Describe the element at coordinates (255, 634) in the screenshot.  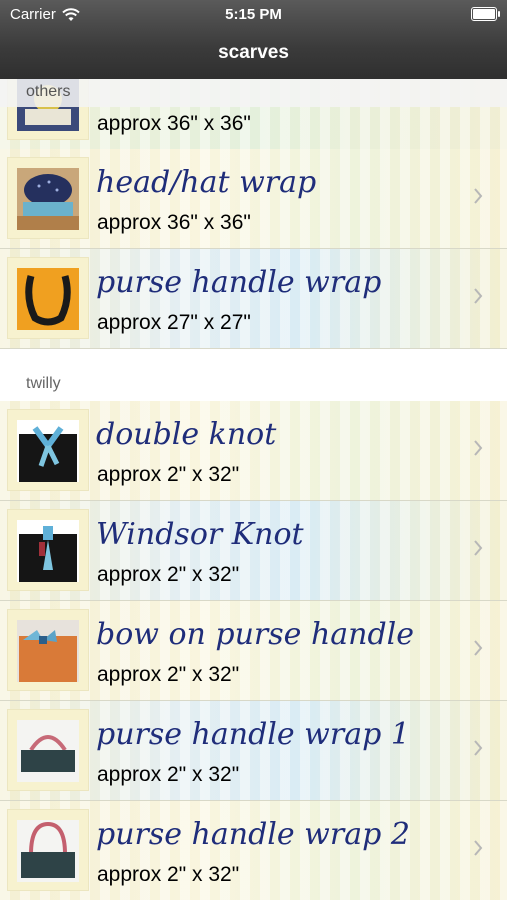
I see `item-title: bow on purse handle` at that location.